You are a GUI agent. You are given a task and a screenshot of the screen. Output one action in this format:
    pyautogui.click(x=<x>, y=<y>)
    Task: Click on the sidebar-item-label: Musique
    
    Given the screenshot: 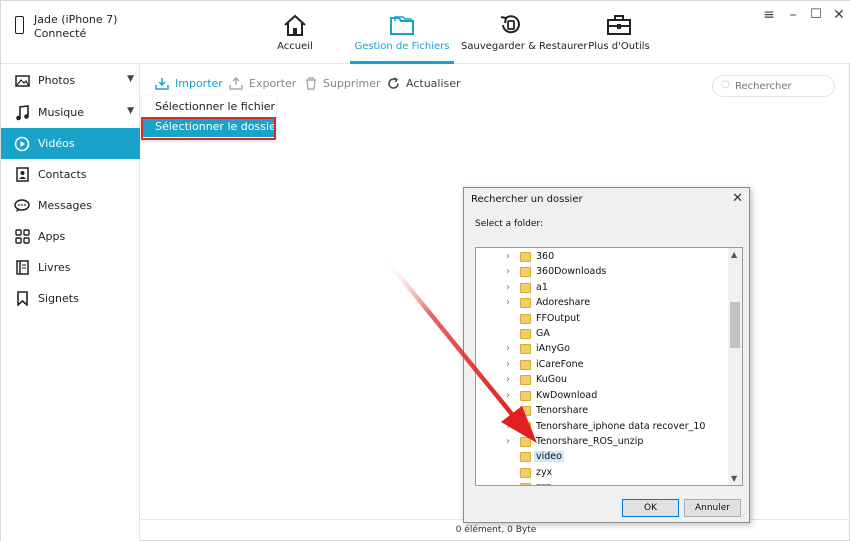 What is the action you would take?
    pyautogui.click(x=61, y=112)
    